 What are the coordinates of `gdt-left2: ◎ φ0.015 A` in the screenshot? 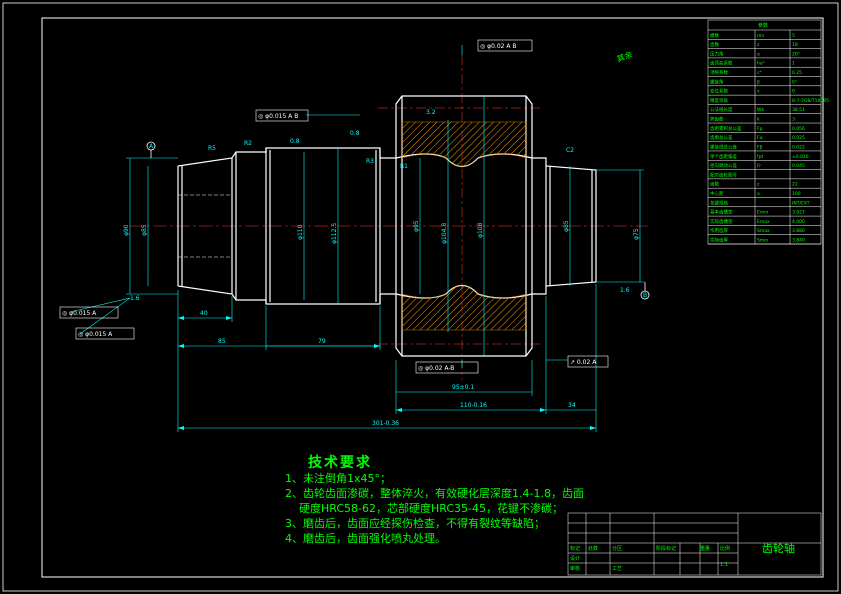 It's located at (95, 334).